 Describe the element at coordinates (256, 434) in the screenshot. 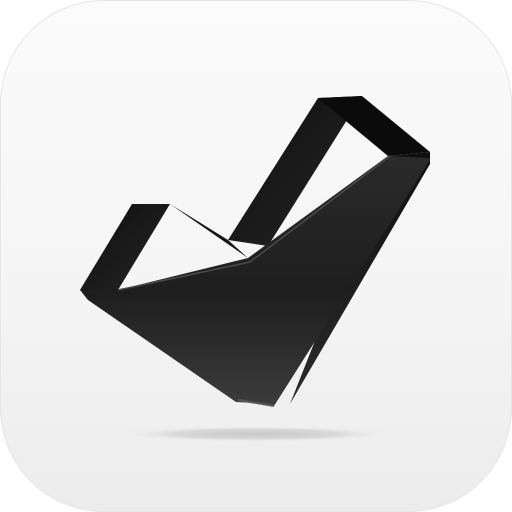

I see `drop-shadow` at that location.